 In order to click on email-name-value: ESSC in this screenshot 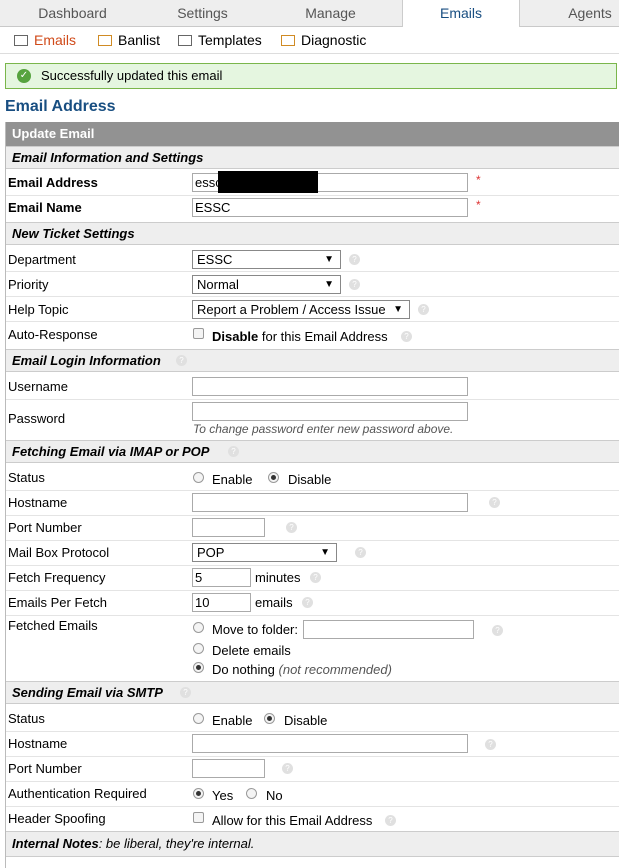, I will do `click(213, 207)`.